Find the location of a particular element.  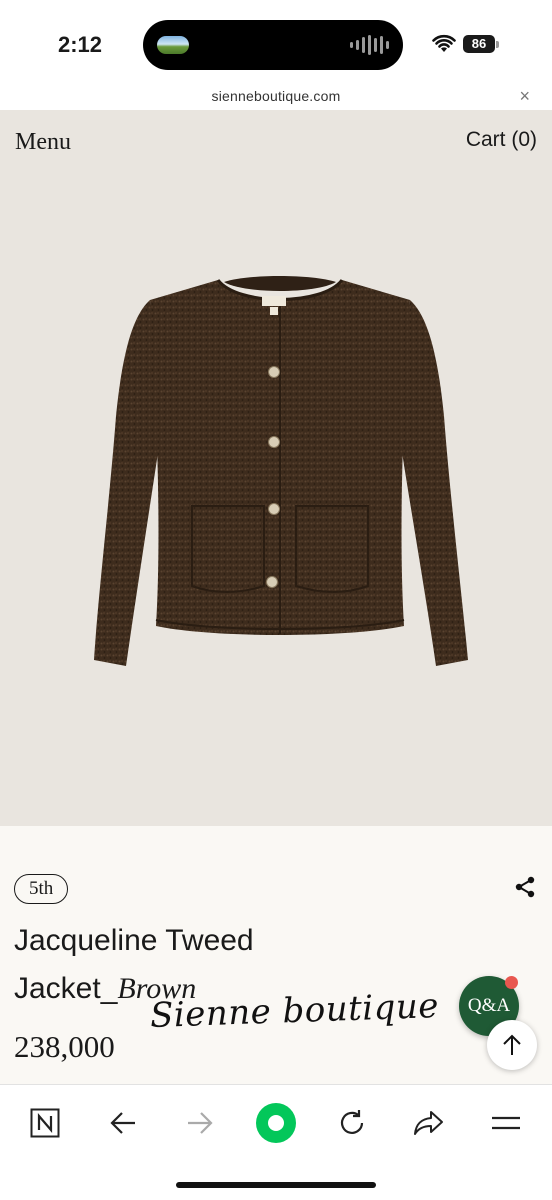

back-arrow-icon is located at coordinates (123, 1123).